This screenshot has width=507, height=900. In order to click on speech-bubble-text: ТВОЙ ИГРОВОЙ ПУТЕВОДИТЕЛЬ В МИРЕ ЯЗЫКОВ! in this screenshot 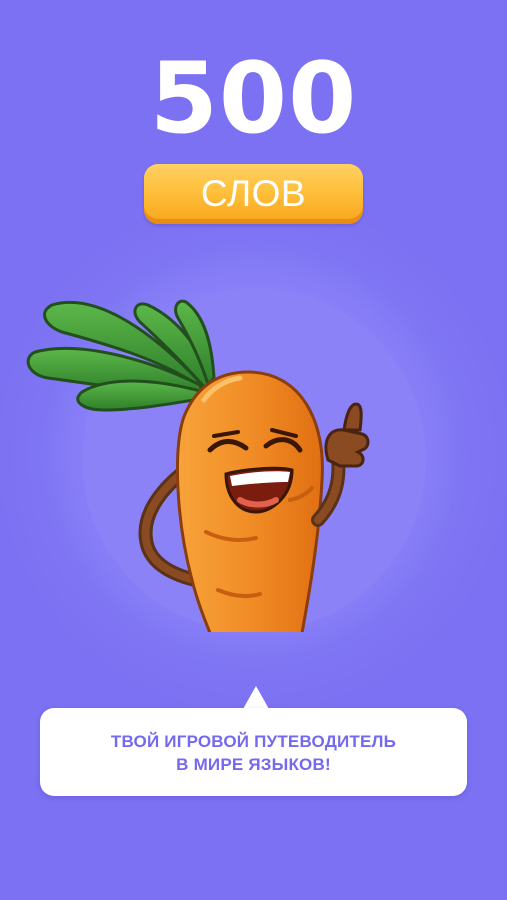, I will do `click(253, 753)`.